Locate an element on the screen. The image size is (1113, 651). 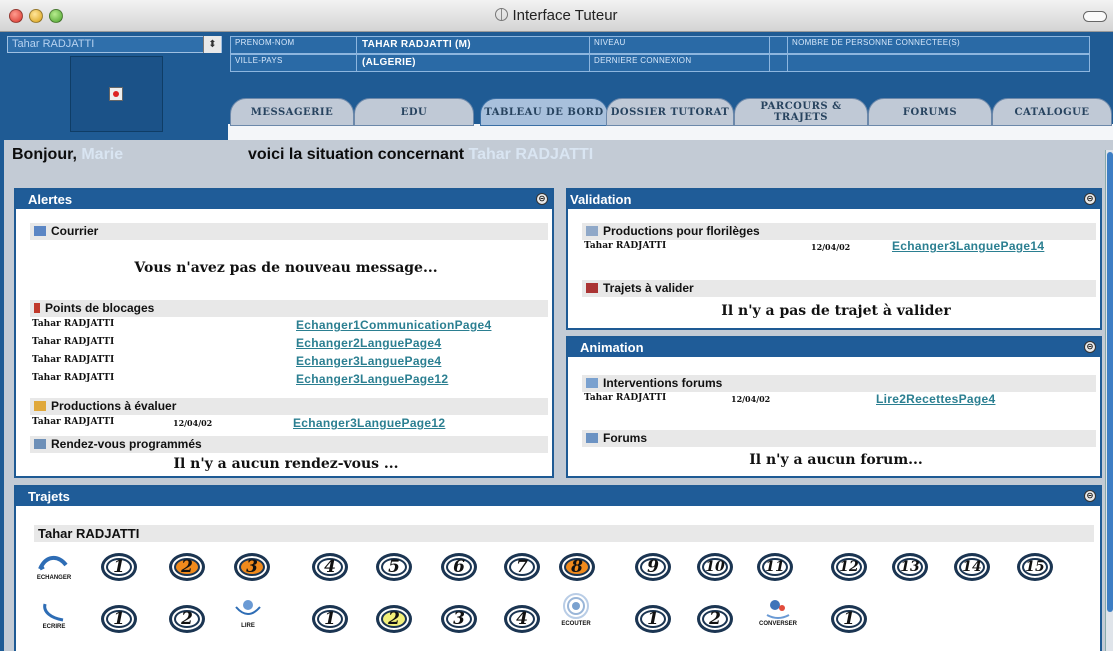
echanger-icon: ECHANGER is located at coordinates (54, 567).